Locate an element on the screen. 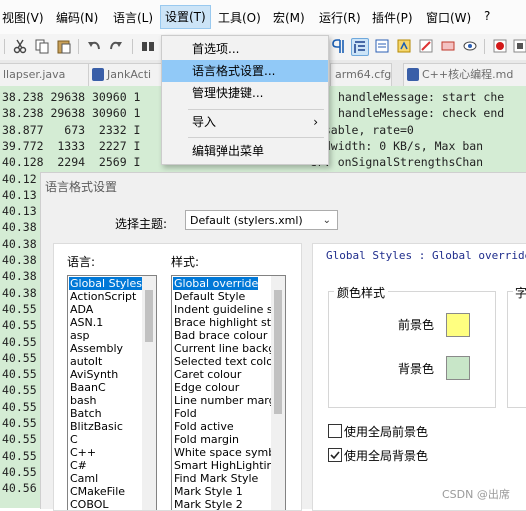  editor-line-tail: er: onSignalStrengthsChan is located at coordinates (397, 162).